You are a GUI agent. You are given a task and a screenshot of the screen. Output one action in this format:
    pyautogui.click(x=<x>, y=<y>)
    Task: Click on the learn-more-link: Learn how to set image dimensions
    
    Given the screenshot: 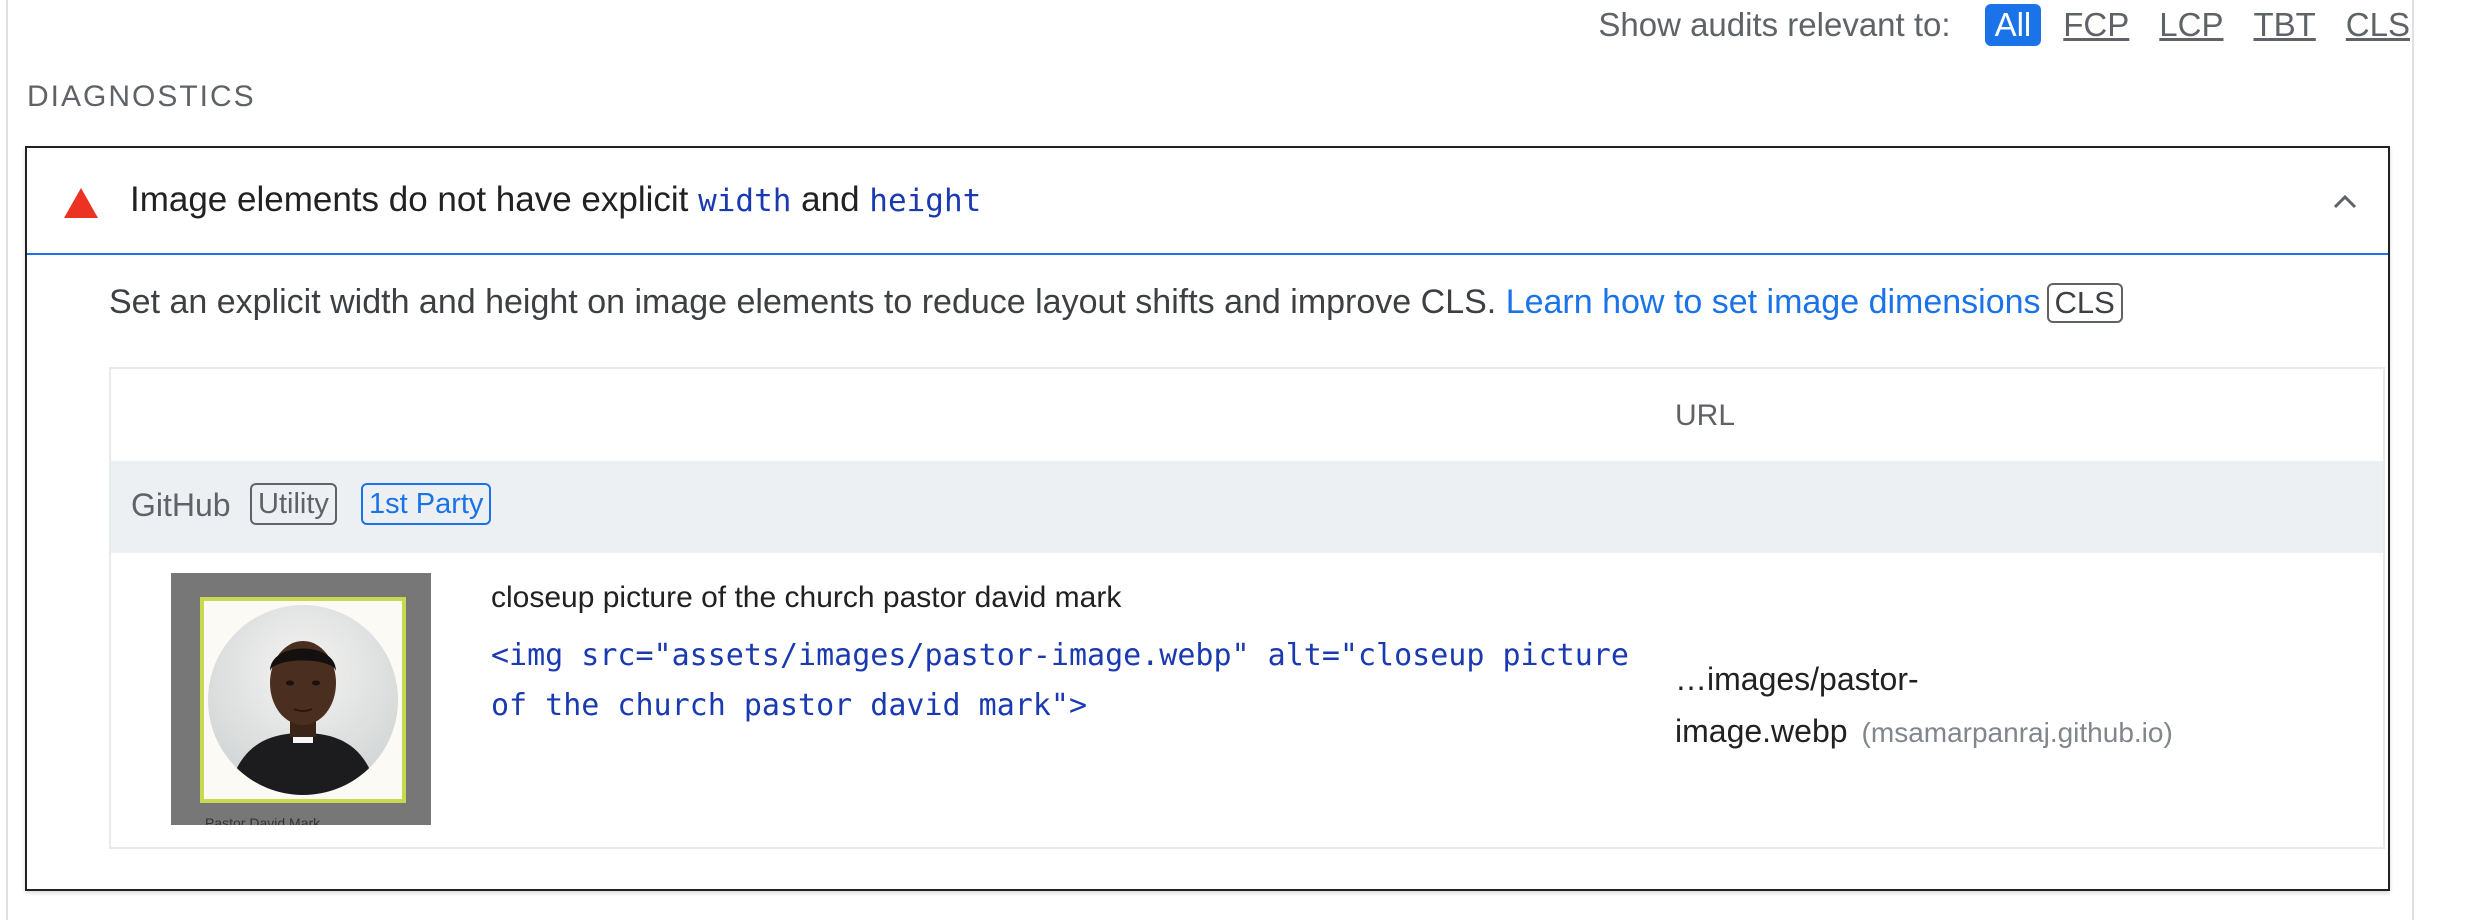 What is the action you would take?
    pyautogui.click(x=1773, y=302)
    